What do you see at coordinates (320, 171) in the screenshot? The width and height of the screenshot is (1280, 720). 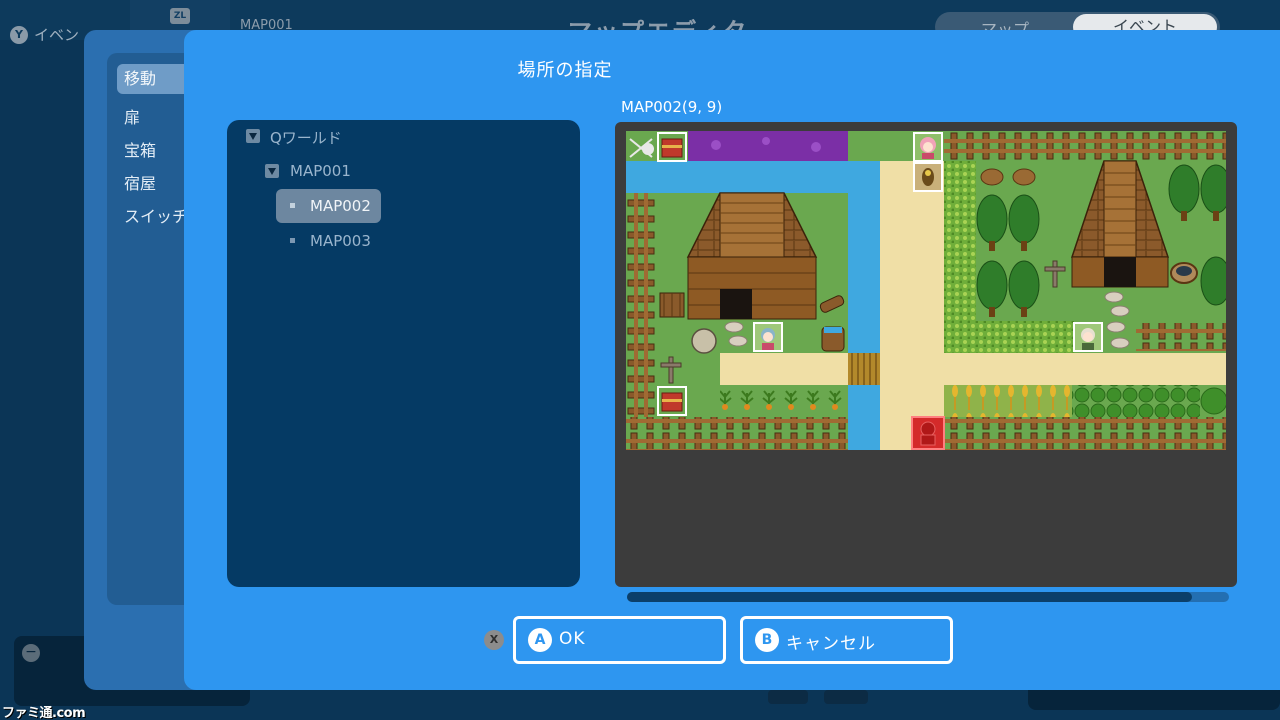 I see `tree-item-map001: MAP001` at bounding box center [320, 171].